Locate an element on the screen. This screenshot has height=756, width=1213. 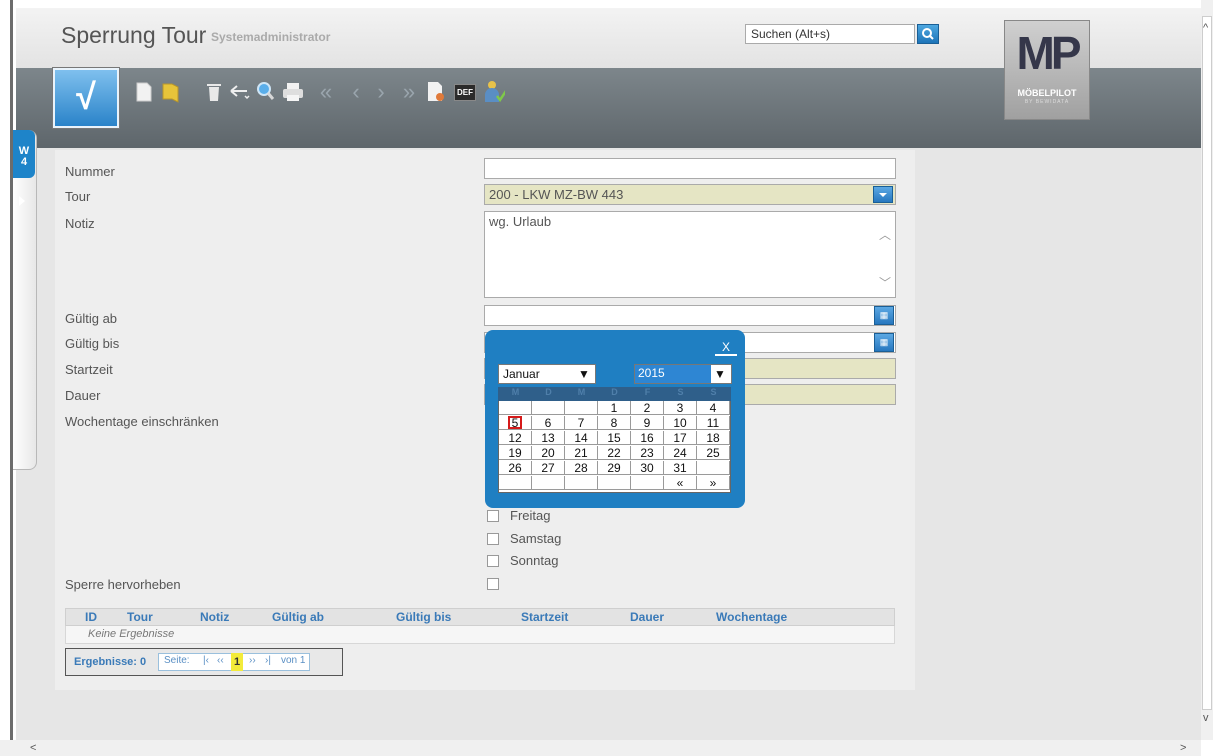
year-value: 2015 is located at coordinates (673, 374).